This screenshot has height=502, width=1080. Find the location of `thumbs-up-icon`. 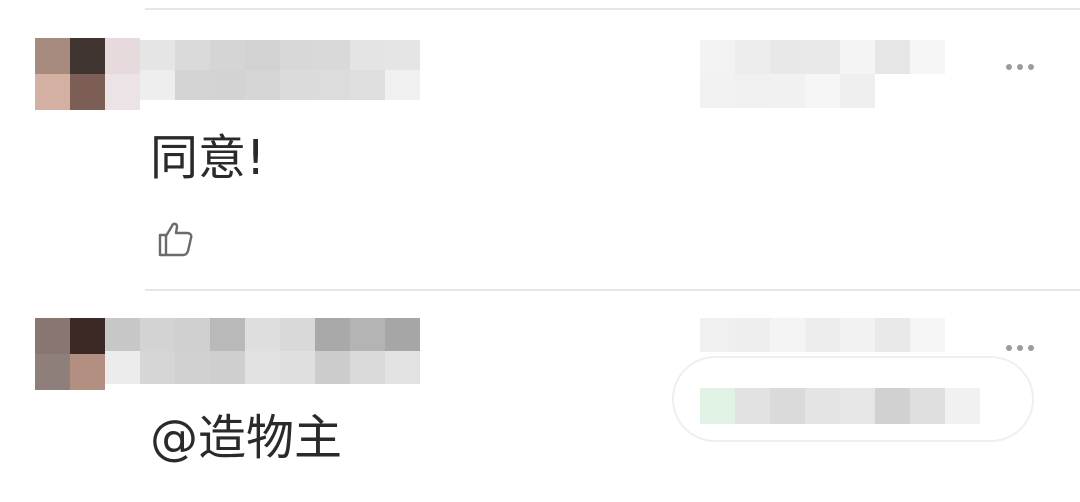

thumbs-up-icon is located at coordinates (175, 239).